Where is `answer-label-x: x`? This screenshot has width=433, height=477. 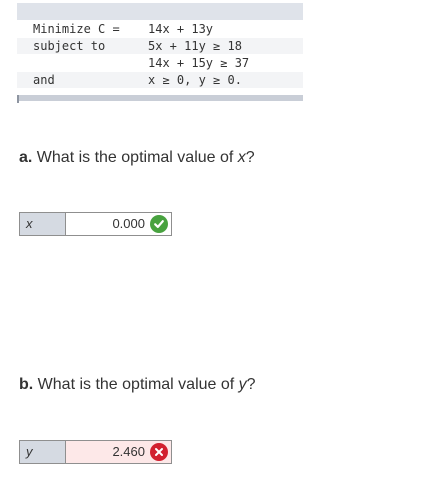
answer-label-x: x is located at coordinates (43, 224).